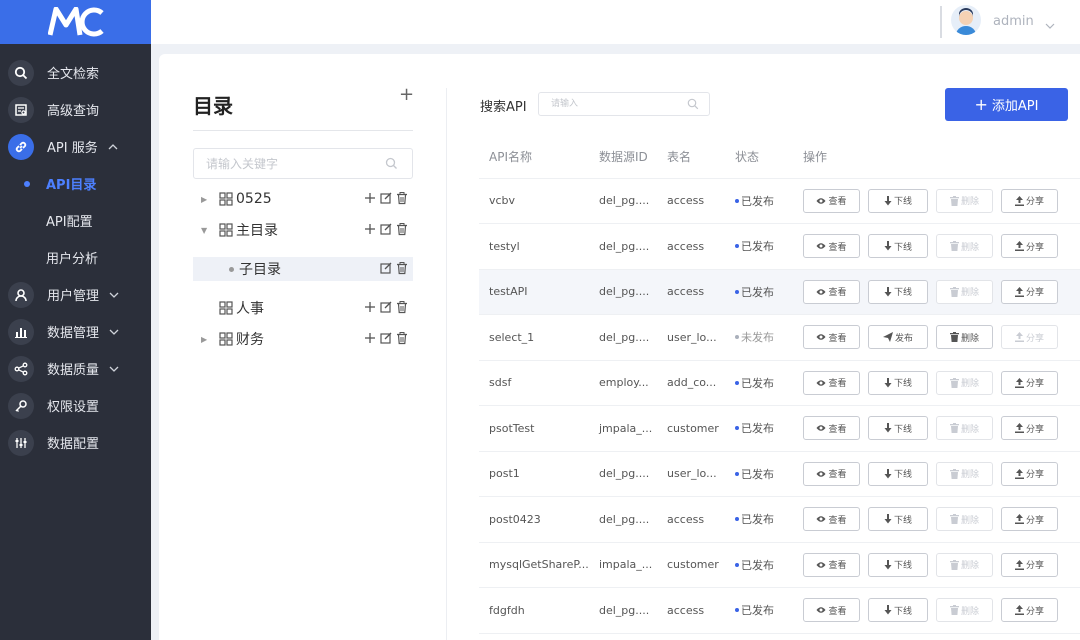 This screenshot has height=640, width=1080. What do you see at coordinates (75, 220) in the screenshot?
I see `sidebar-subitem-api-config: API配置` at bounding box center [75, 220].